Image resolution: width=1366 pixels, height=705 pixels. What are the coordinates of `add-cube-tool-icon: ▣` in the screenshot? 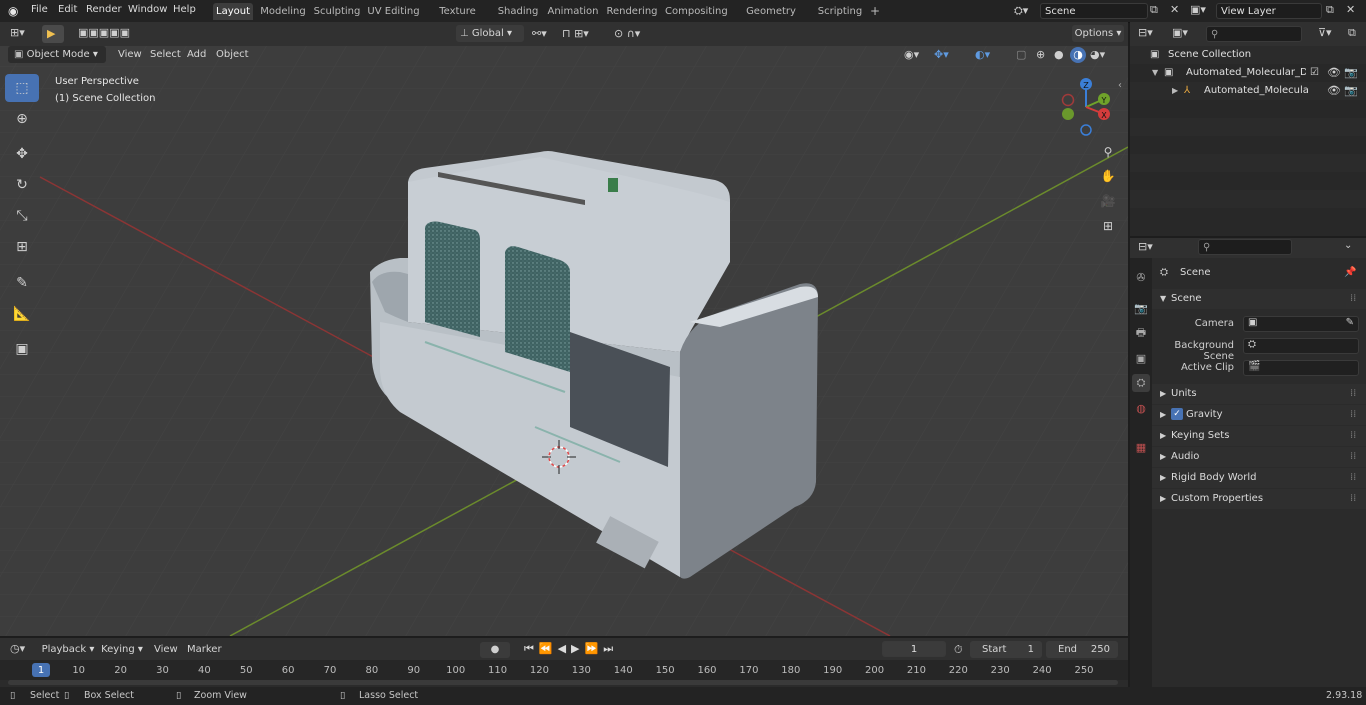 It's located at (22, 349).